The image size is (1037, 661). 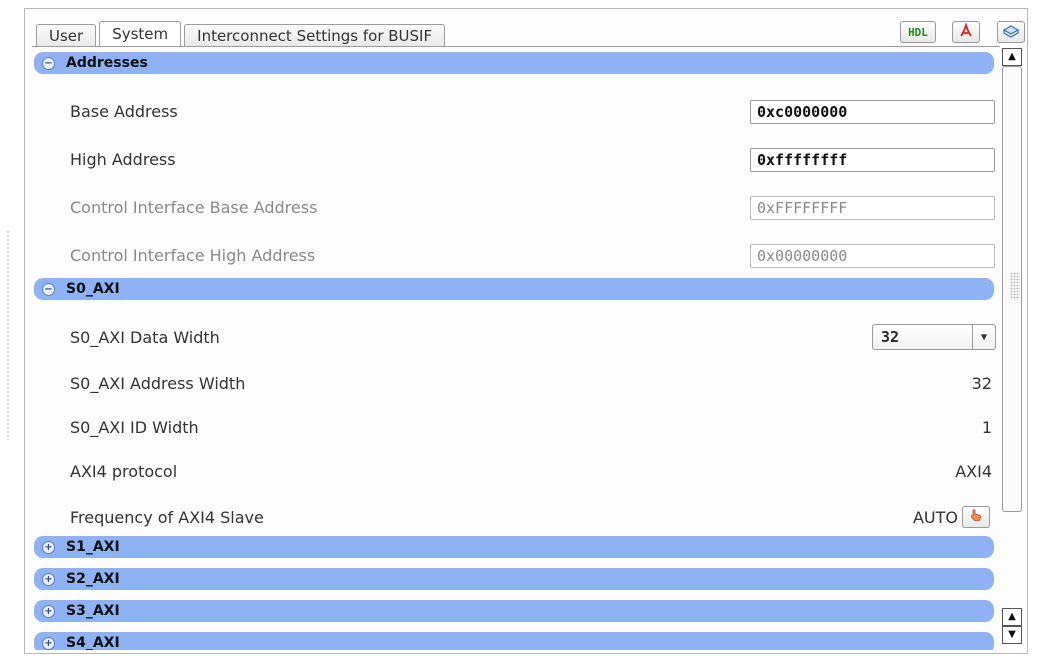 I want to click on chevron-down-icon: ▼, so click(x=983, y=337).